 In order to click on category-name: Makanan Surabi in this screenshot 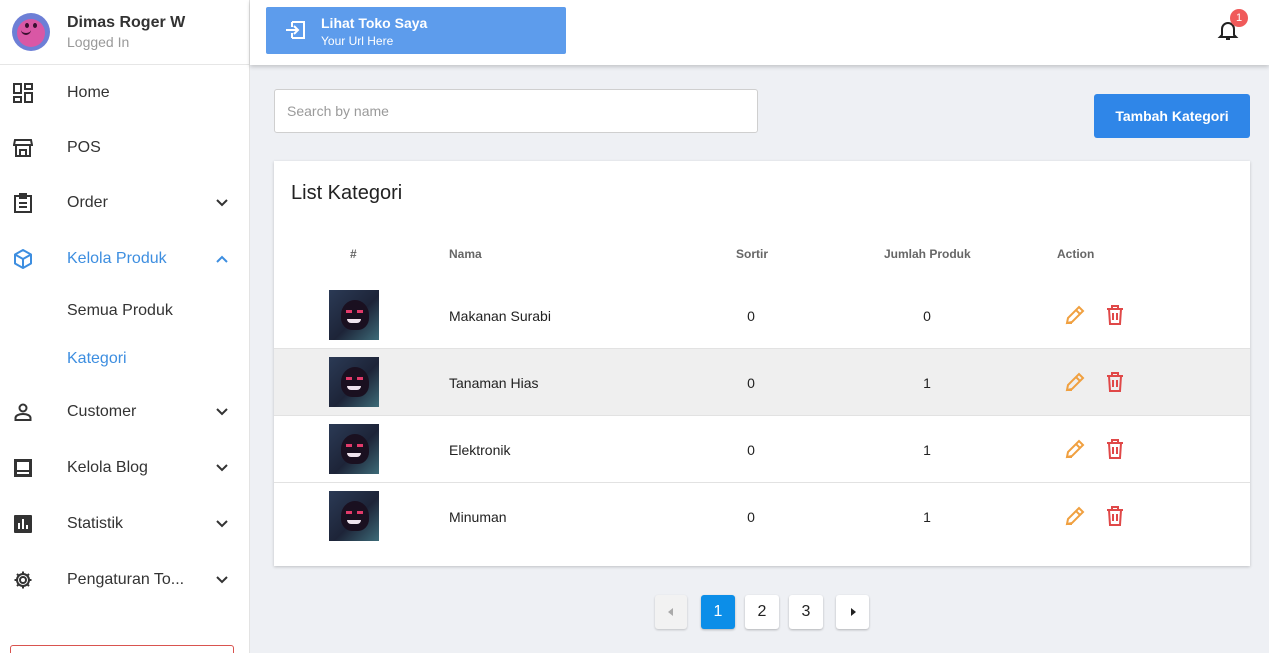, I will do `click(500, 316)`.